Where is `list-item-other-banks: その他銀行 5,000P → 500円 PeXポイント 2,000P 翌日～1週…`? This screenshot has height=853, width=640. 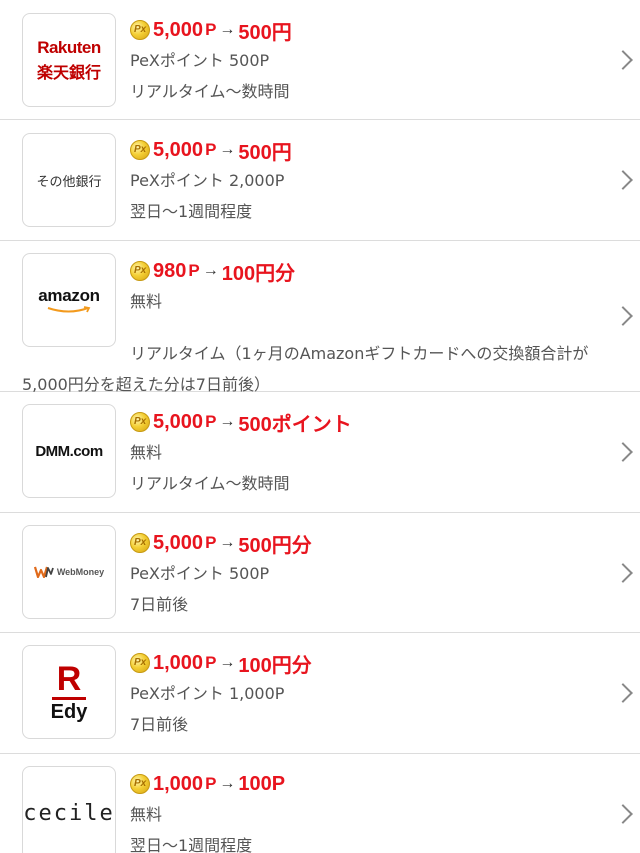 list-item-other-banks: その他銀行 5,000P → 500円 PeXポイント 2,000P 翌日～1週… is located at coordinates (320, 180).